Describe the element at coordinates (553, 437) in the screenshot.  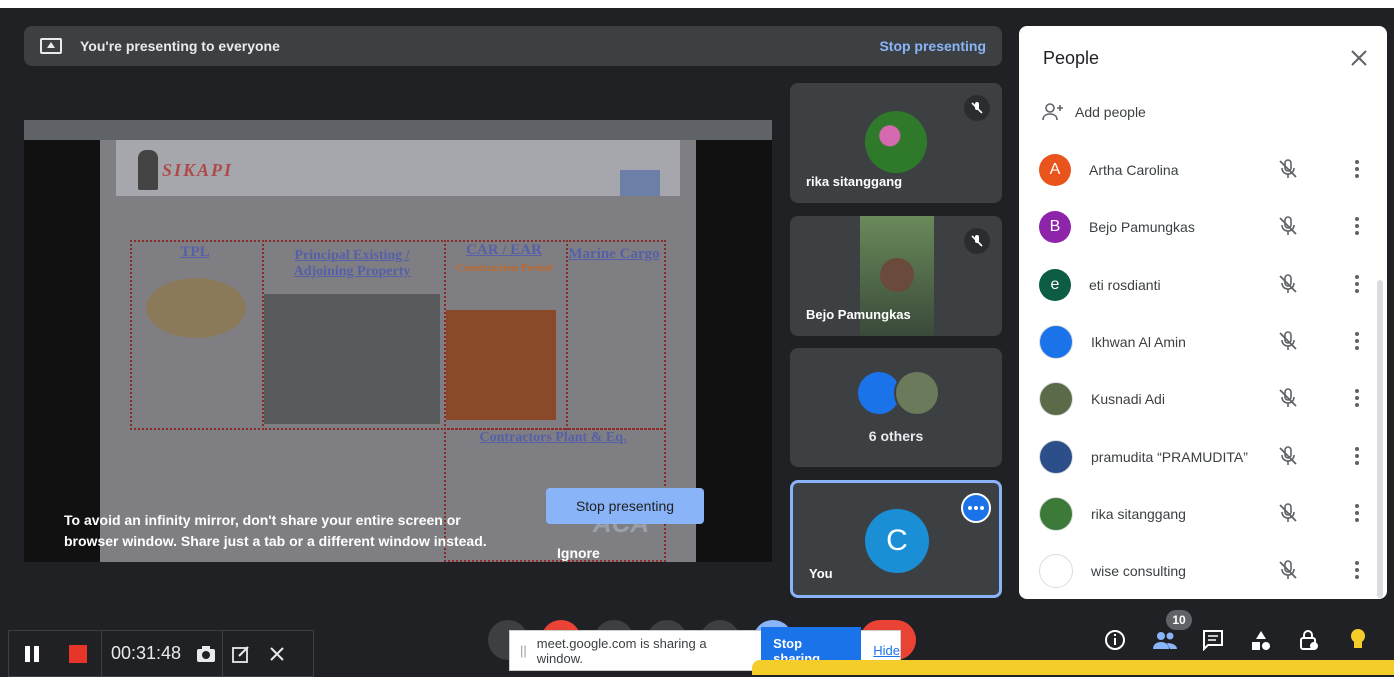
I see `slide-title-contractors: Contractors Plant & Eq.` at that location.